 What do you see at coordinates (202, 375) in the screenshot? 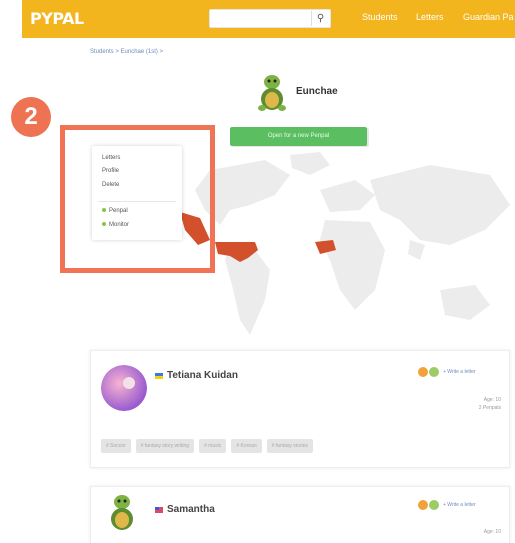
I see `penpal-name: Tetiana Kuidan` at bounding box center [202, 375].